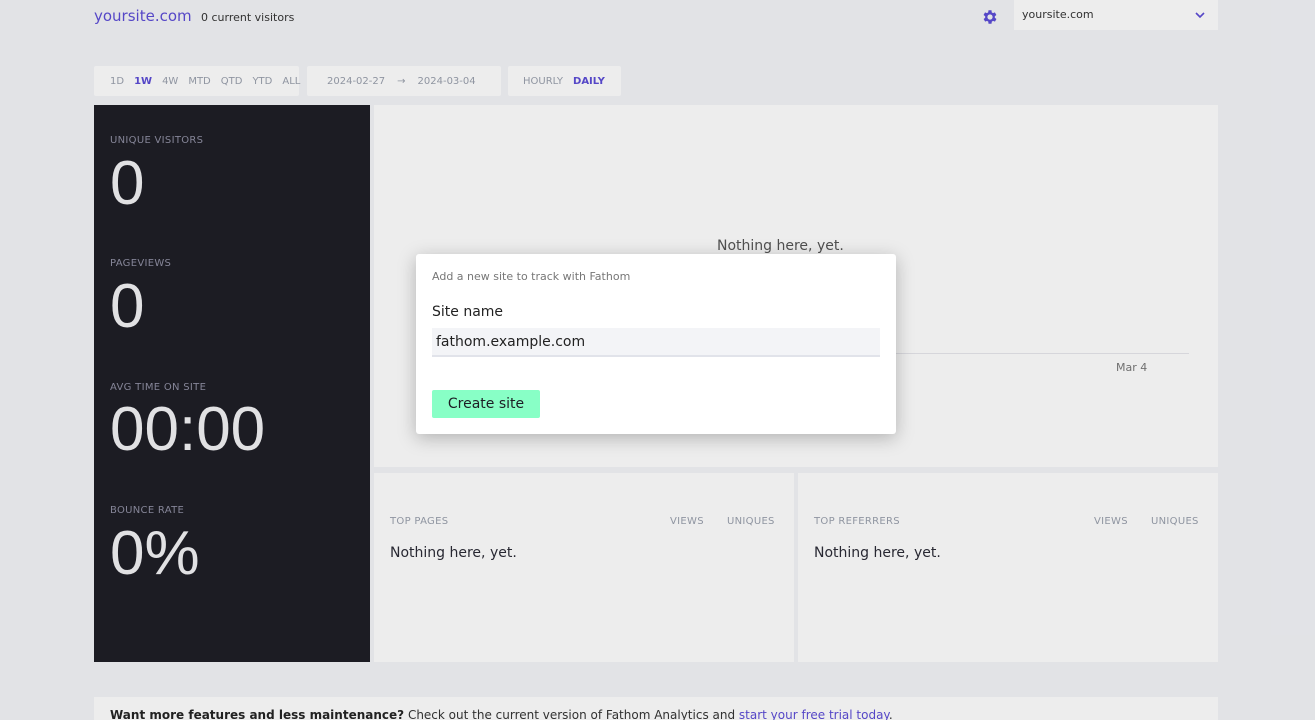  I want to click on site-name-label: Site name, so click(468, 312).